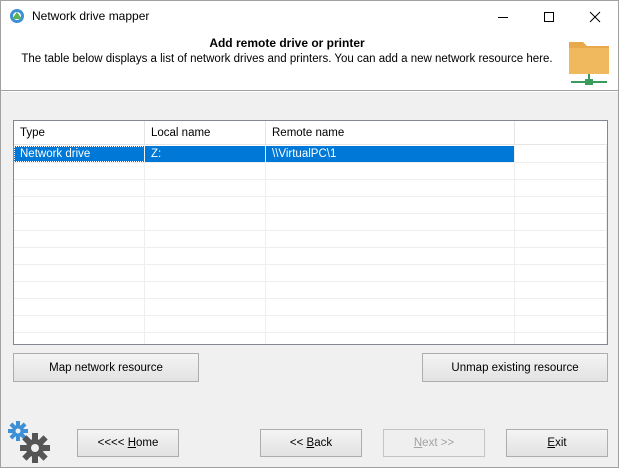 The width and height of the screenshot is (619, 468). What do you see at coordinates (551, 443) in the screenshot?
I see `exit-button-hotkey: E` at bounding box center [551, 443].